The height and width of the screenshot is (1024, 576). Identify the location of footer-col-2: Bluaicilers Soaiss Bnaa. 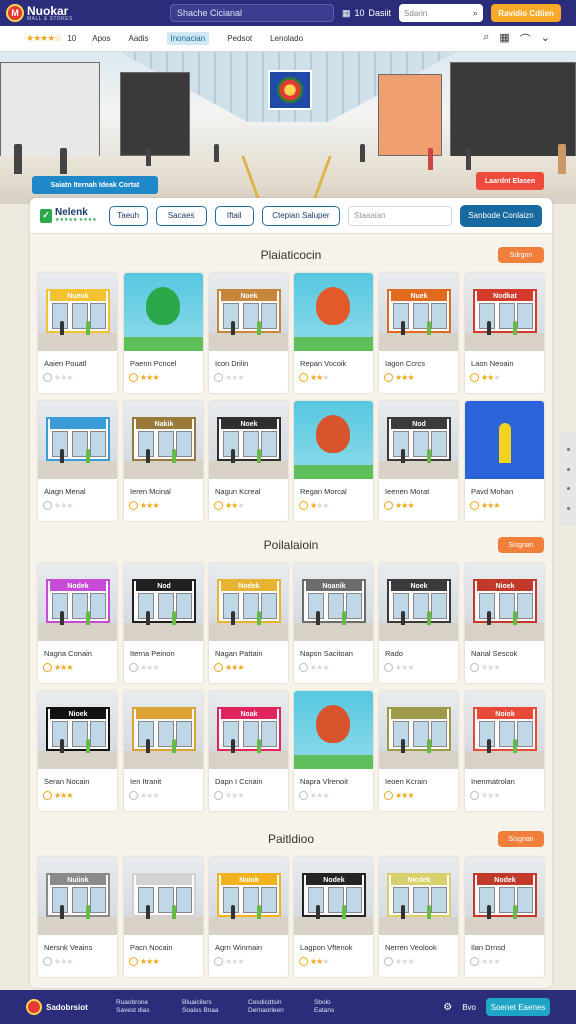
(210, 1007).